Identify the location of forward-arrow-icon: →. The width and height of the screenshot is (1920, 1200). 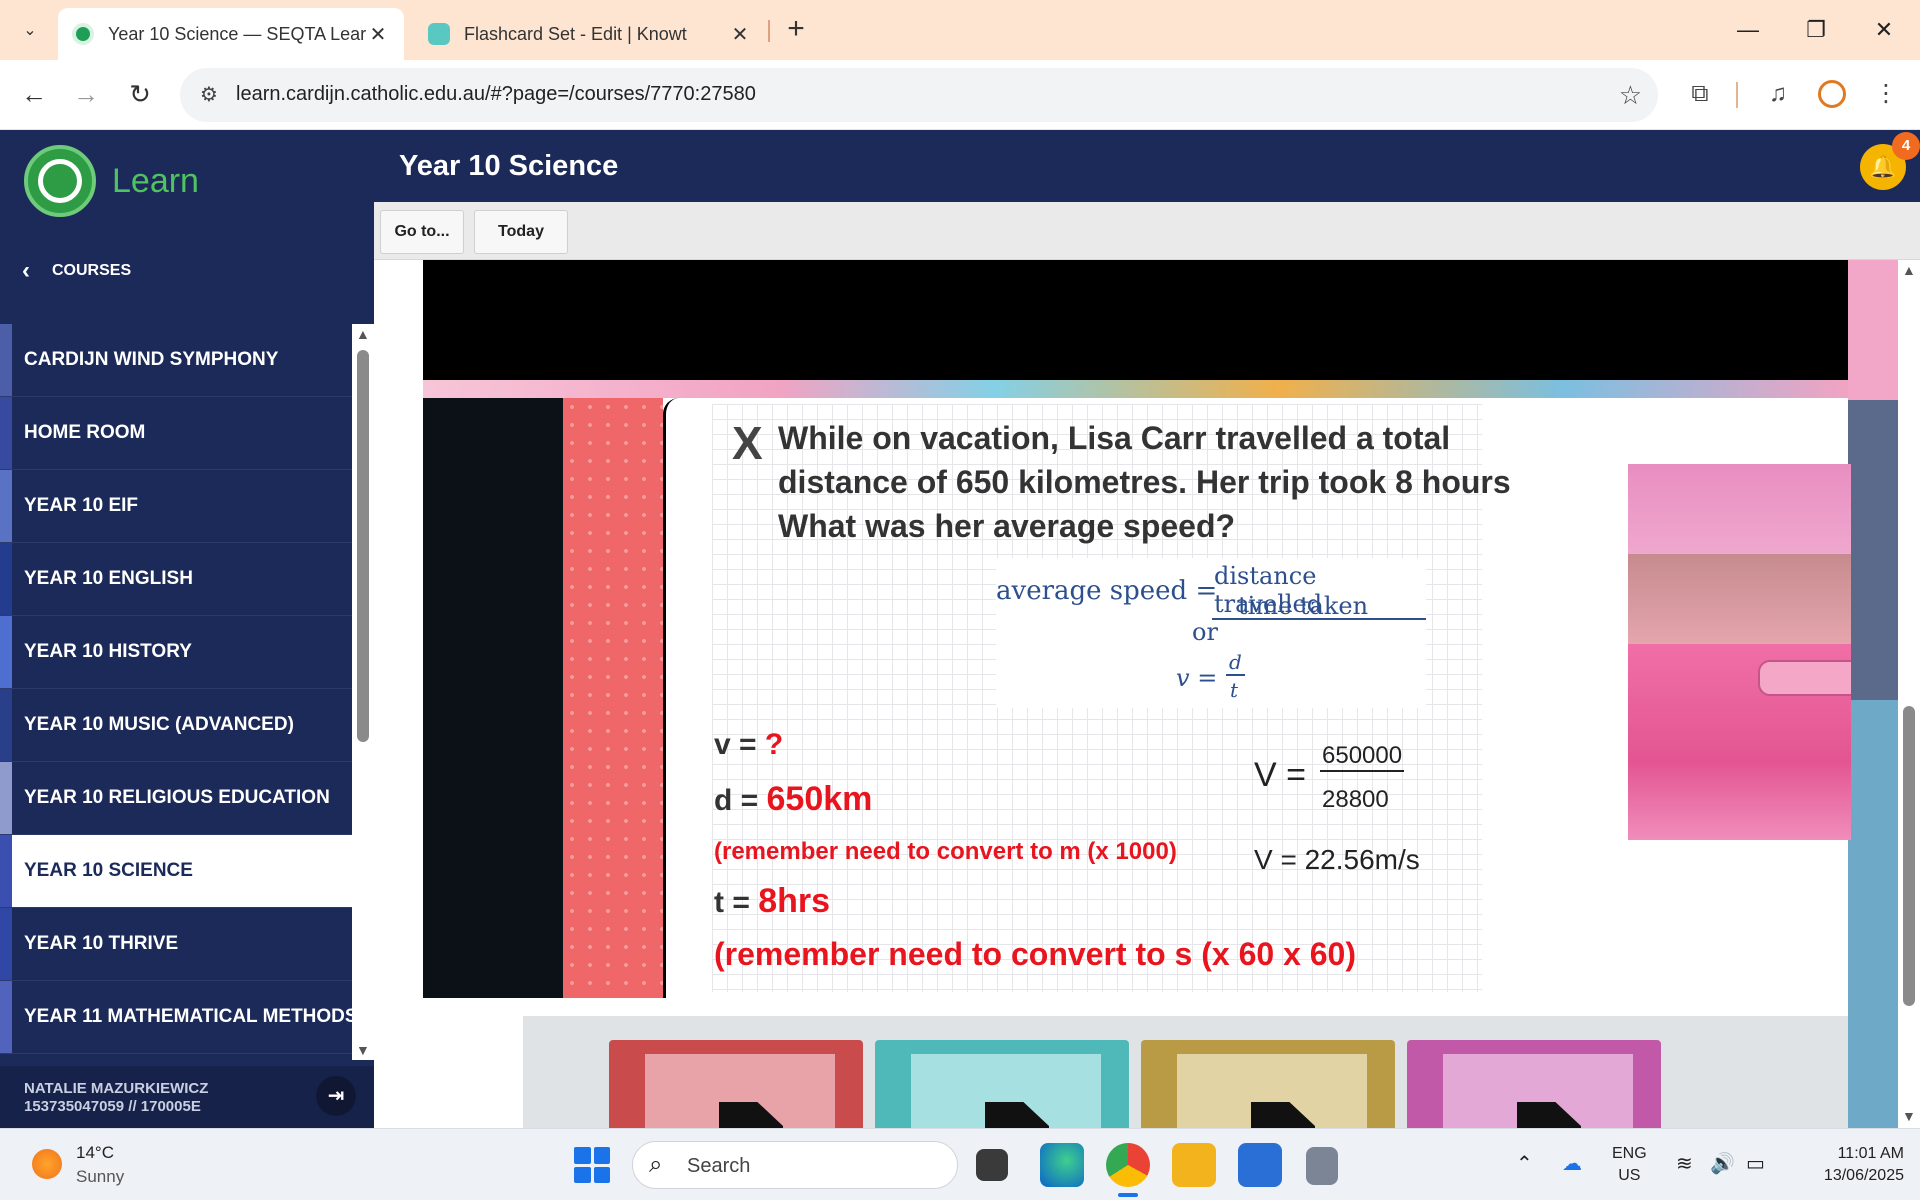
(86, 94).